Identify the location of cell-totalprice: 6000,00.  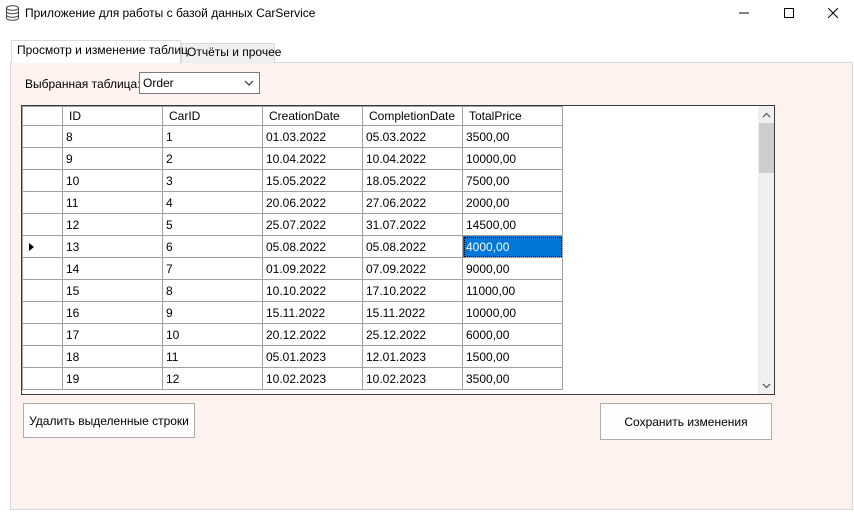
(512, 334).